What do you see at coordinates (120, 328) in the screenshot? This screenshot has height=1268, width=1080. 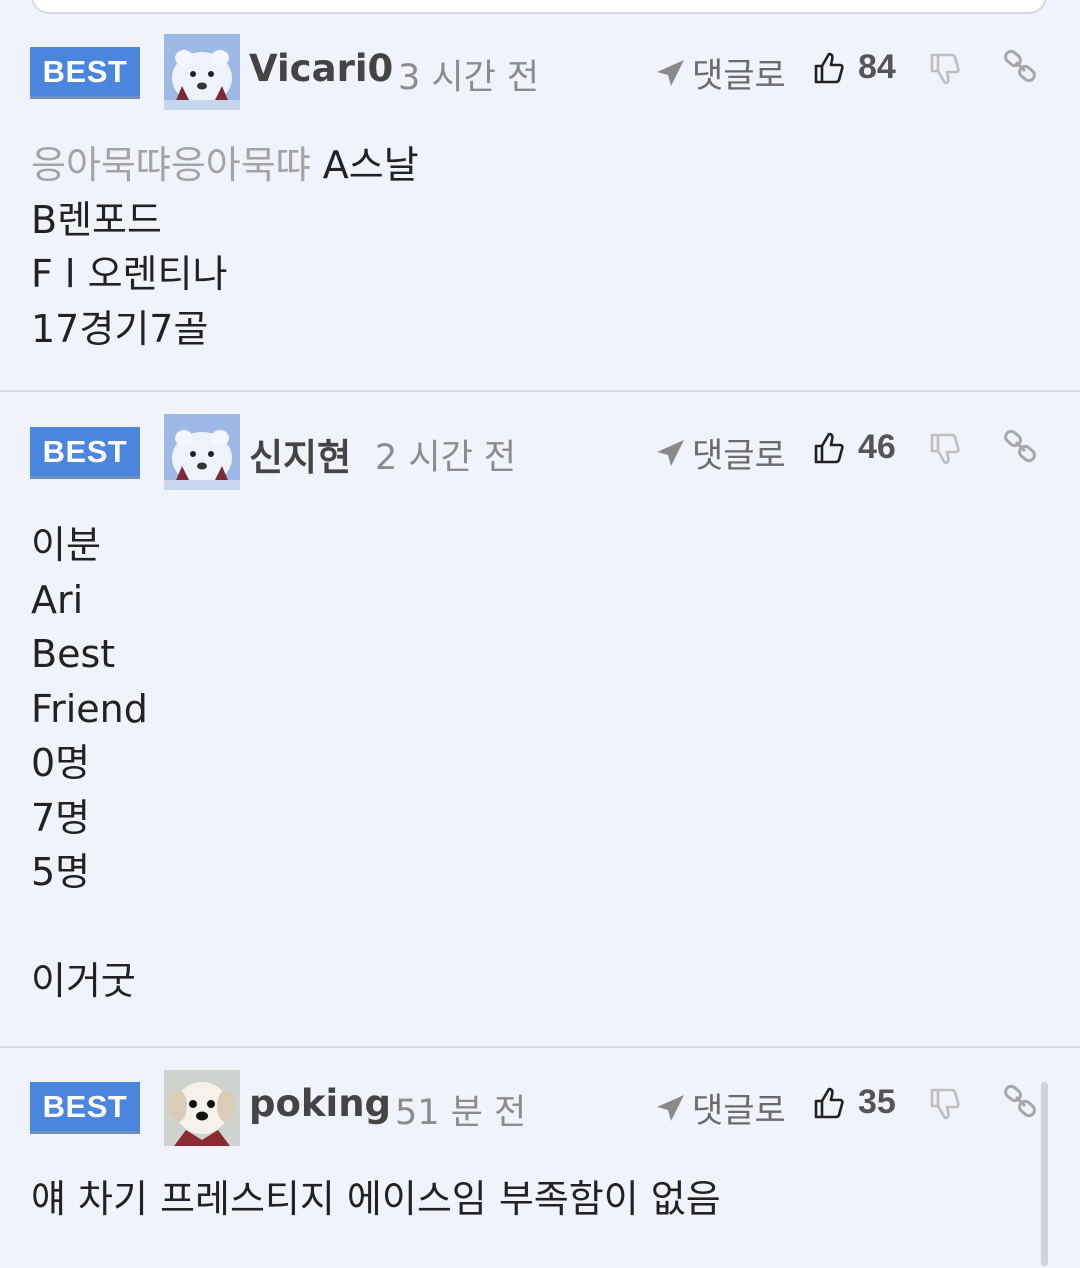 I see `comment-line: 17경기7골` at bounding box center [120, 328].